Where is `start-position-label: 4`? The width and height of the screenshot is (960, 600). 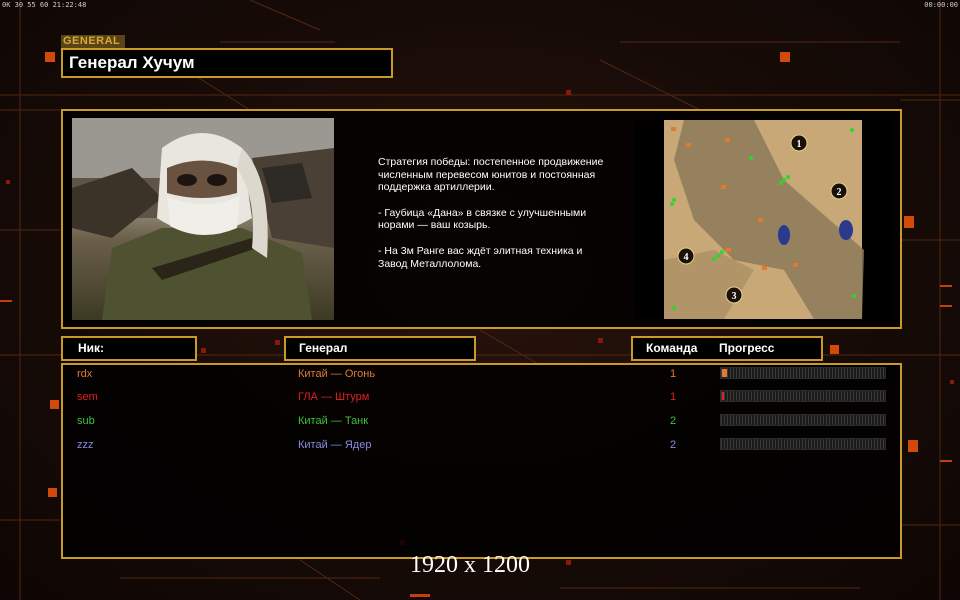
start-position-label: 4 is located at coordinates (686, 257).